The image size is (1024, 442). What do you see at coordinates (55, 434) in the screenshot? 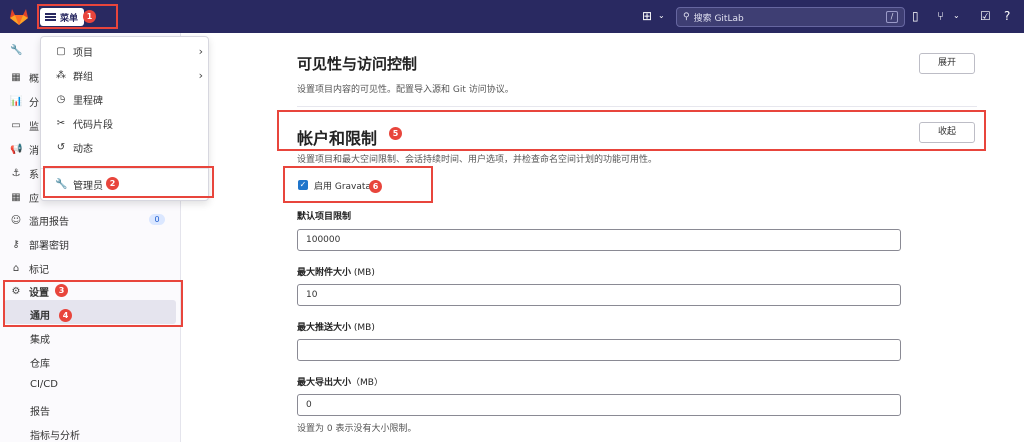
I see `sidebar-sub-metrics: 指标与分析` at bounding box center [55, 434].